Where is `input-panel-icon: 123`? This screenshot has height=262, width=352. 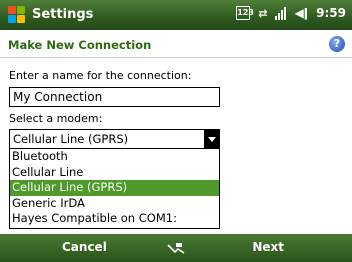 input-panel-icon: 123 is located at coordinates (245, 13).